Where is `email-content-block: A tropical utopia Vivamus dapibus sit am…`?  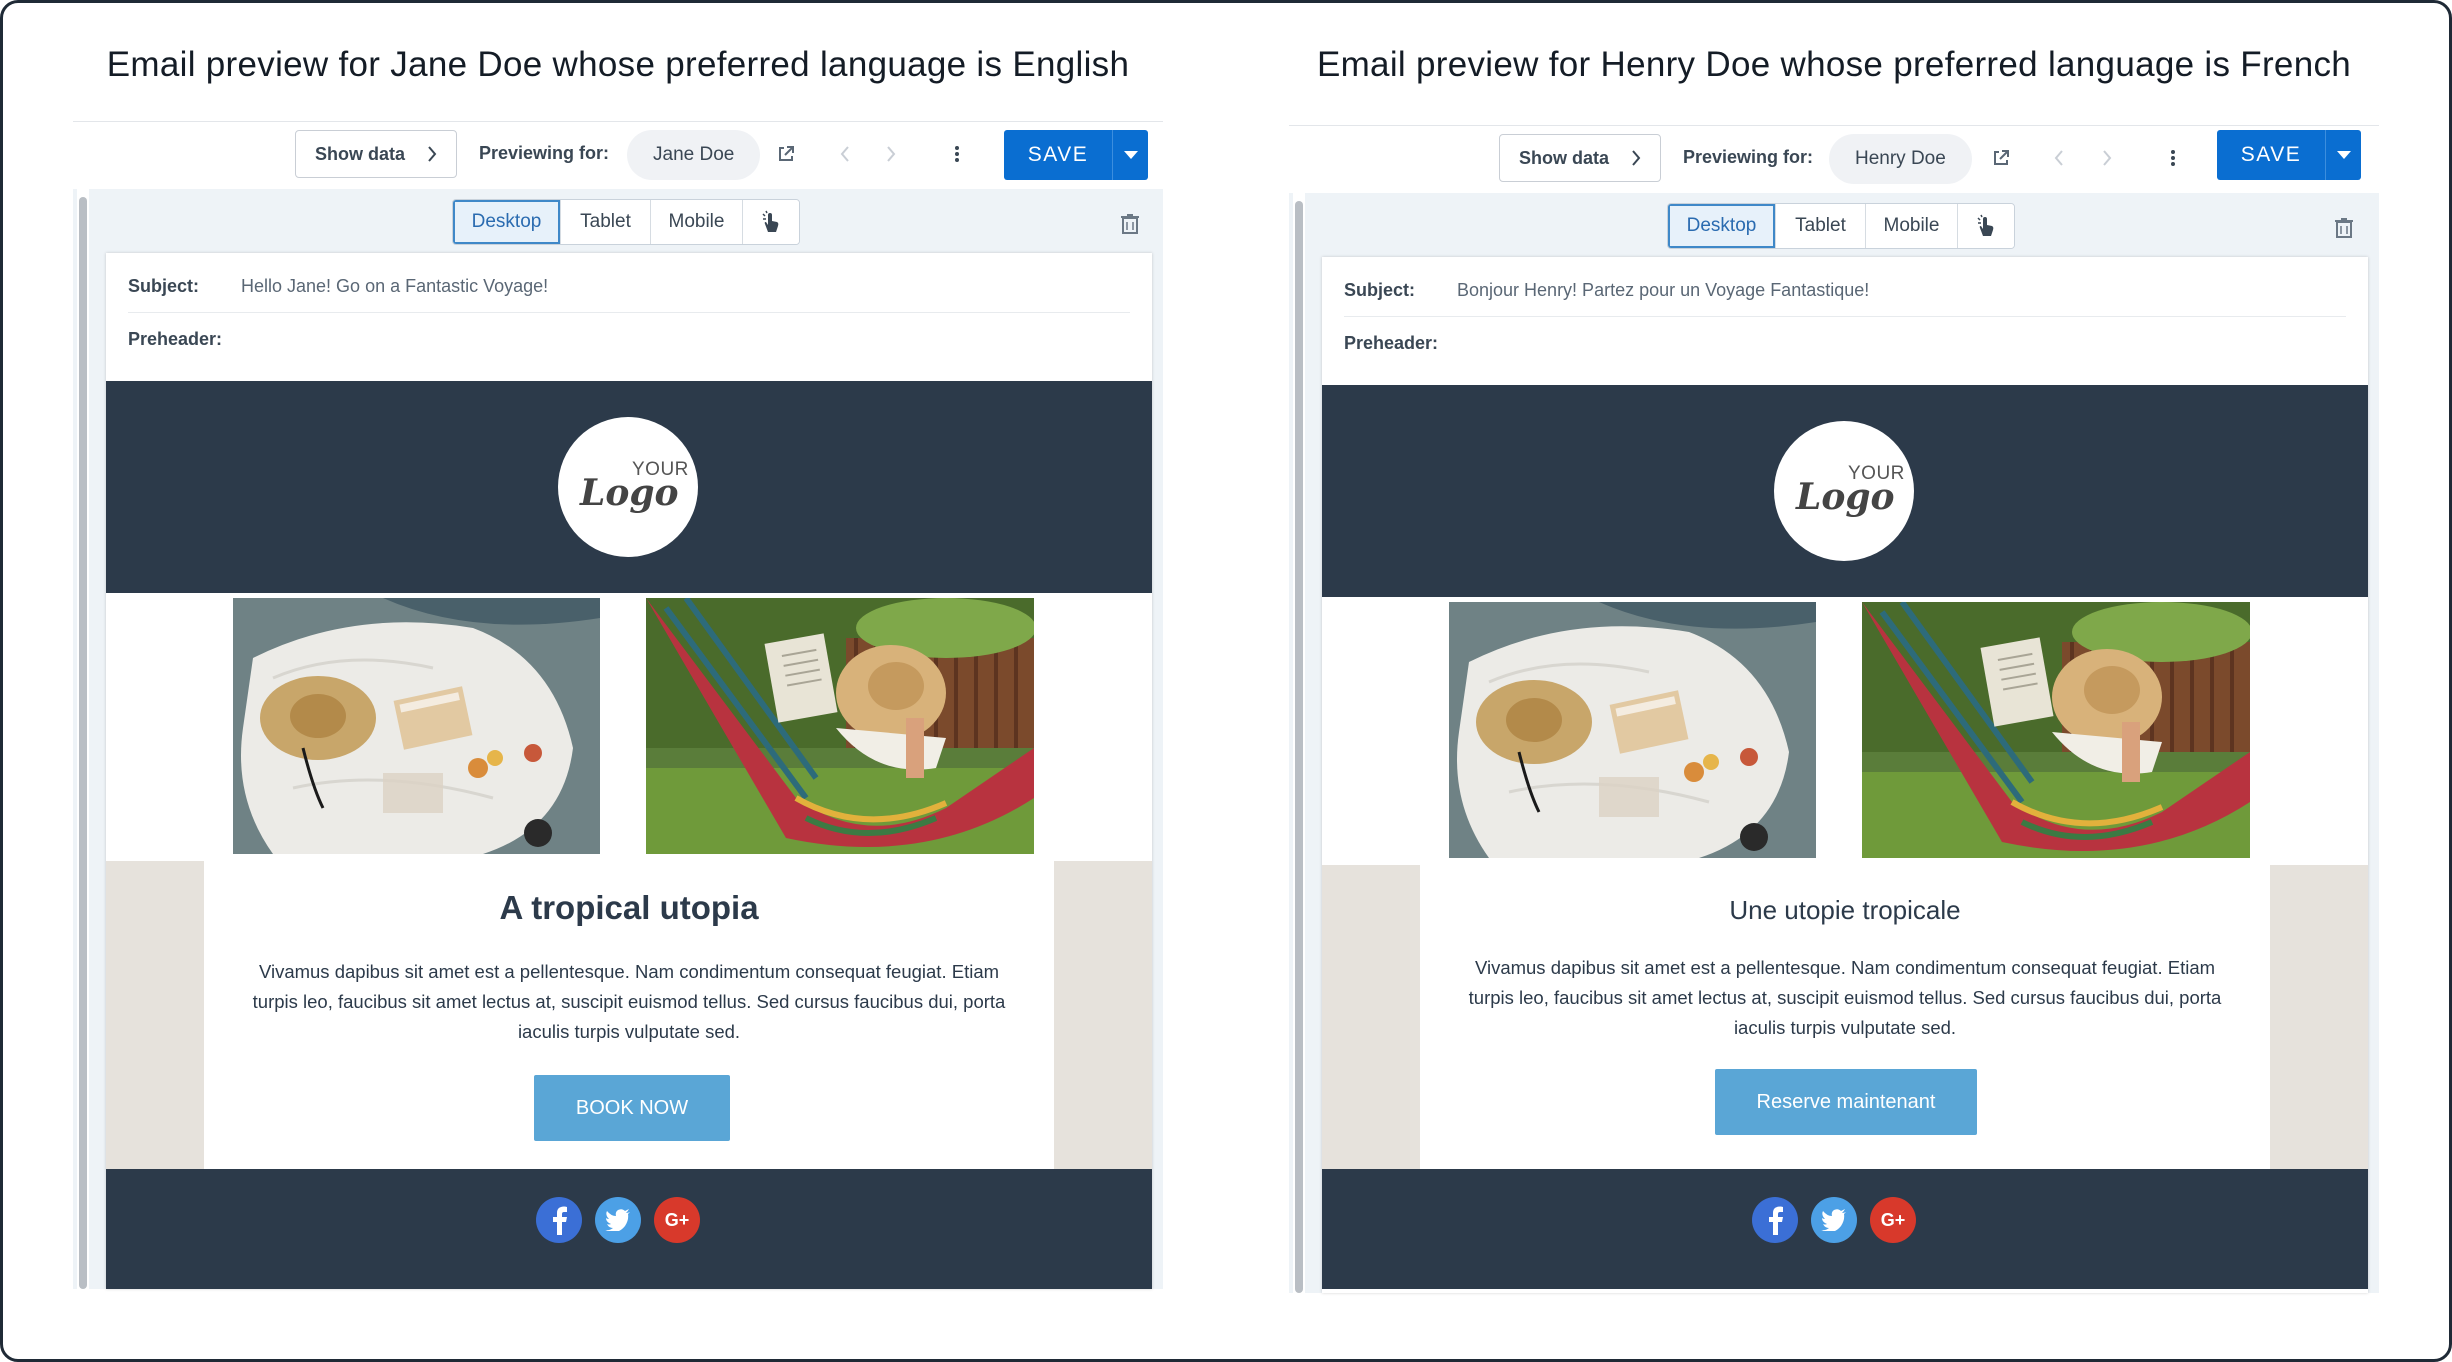
email-content-block: A tropical utopia Vivamus dapibus sit am… is located at coordinates (629, 1015).